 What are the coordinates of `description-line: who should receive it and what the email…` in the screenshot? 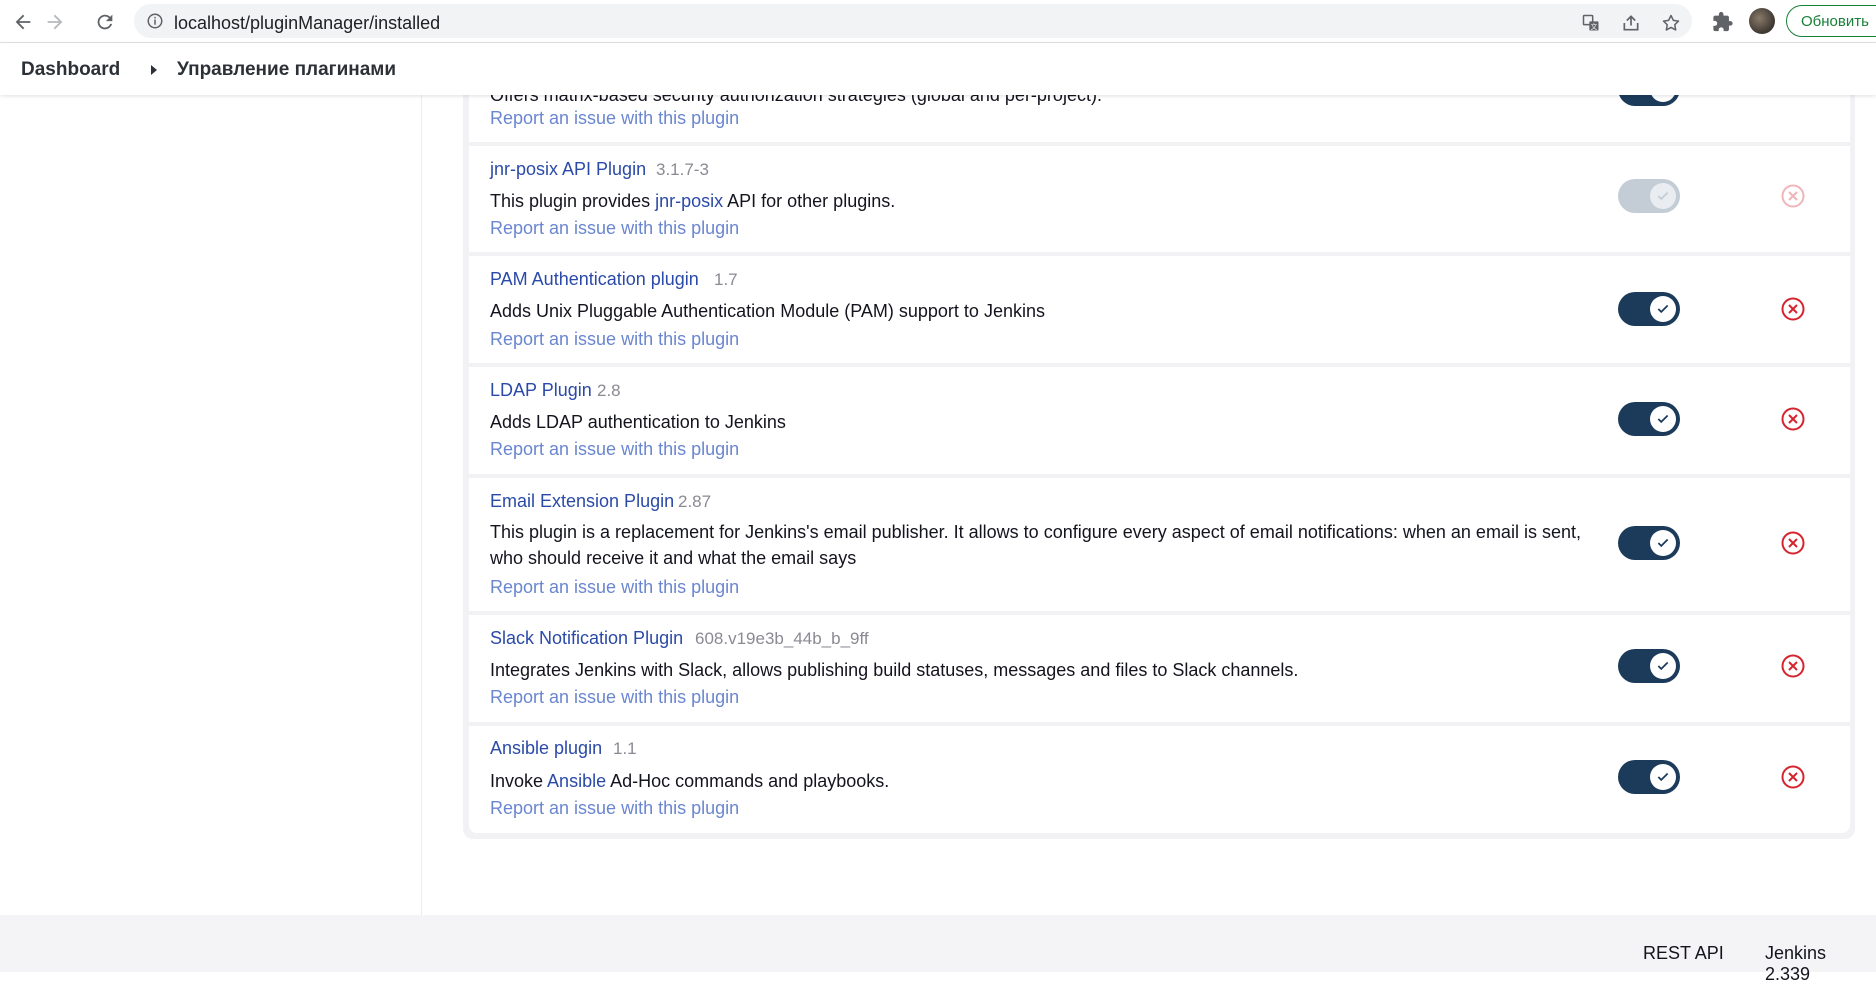 It's located at (673, 558).